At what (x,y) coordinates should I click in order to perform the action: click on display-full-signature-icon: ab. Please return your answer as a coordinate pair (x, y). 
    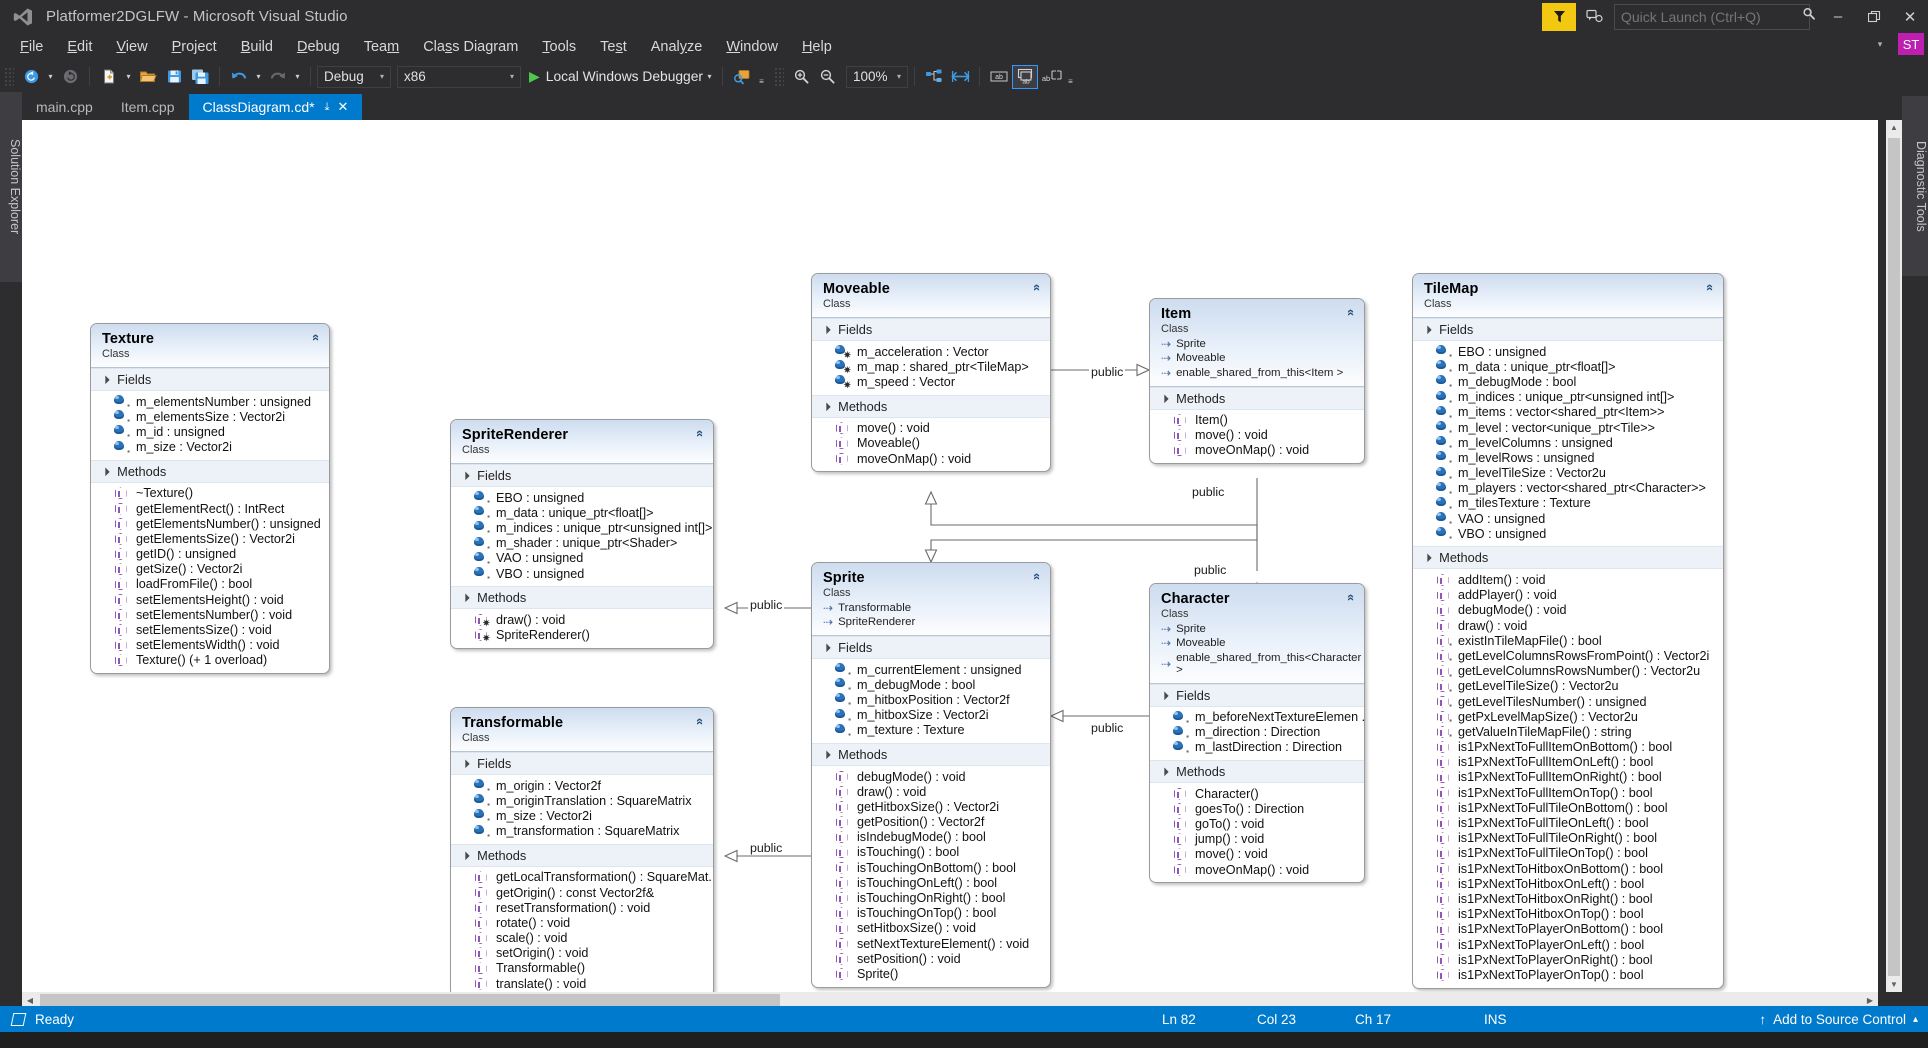
    Looking at the image, I should click on (1051, 77).